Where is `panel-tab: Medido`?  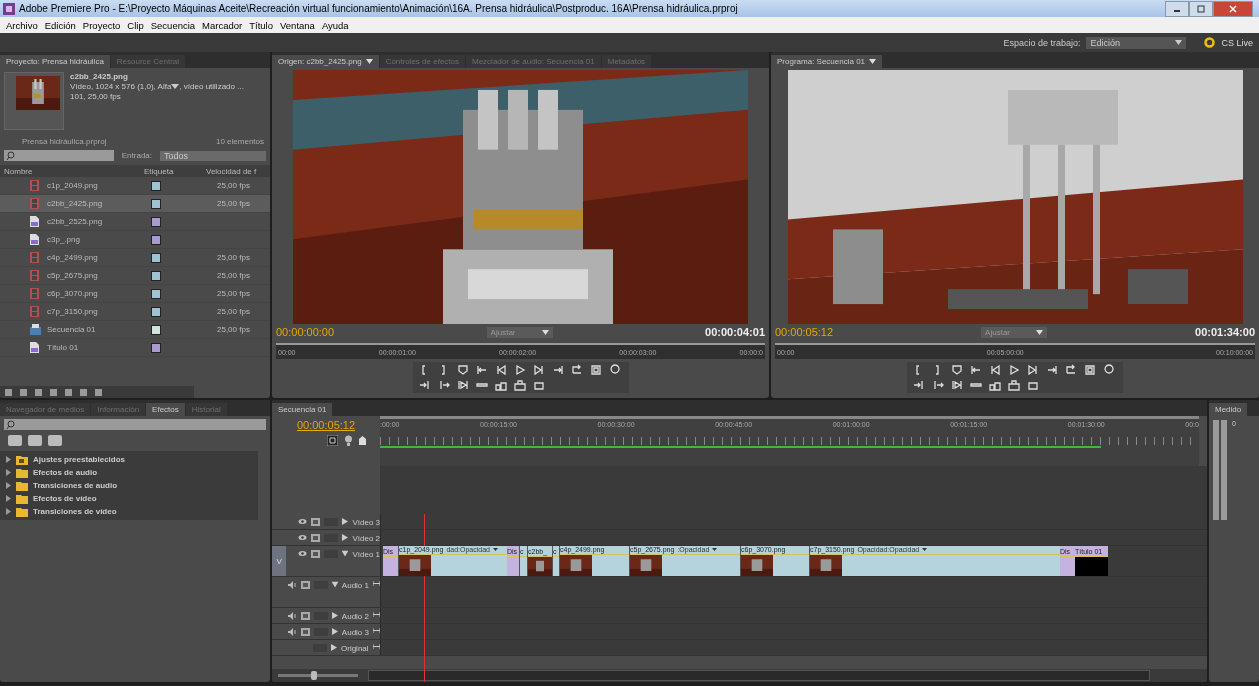
panel-tab: Medido is located at coordinates (1228, 409).